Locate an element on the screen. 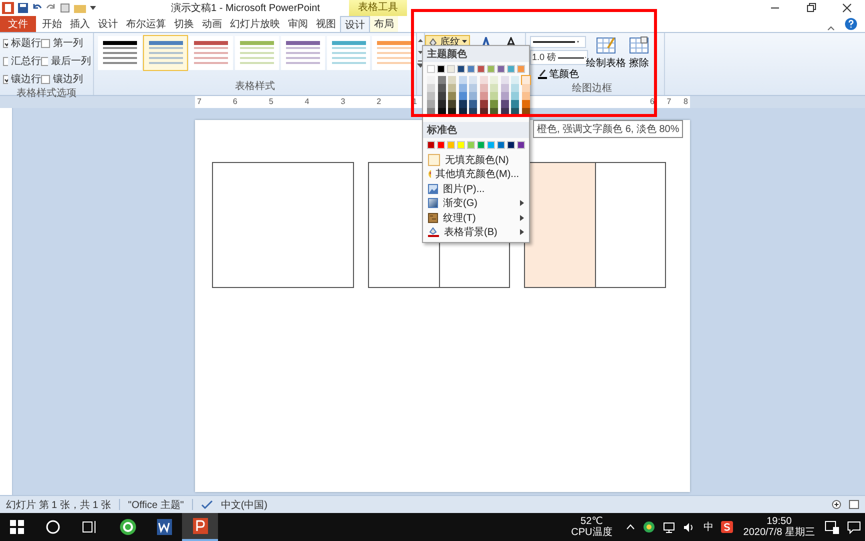 This screenshot has height=541, width=865. zoom-in-icon is located at coordinates (836, 504).